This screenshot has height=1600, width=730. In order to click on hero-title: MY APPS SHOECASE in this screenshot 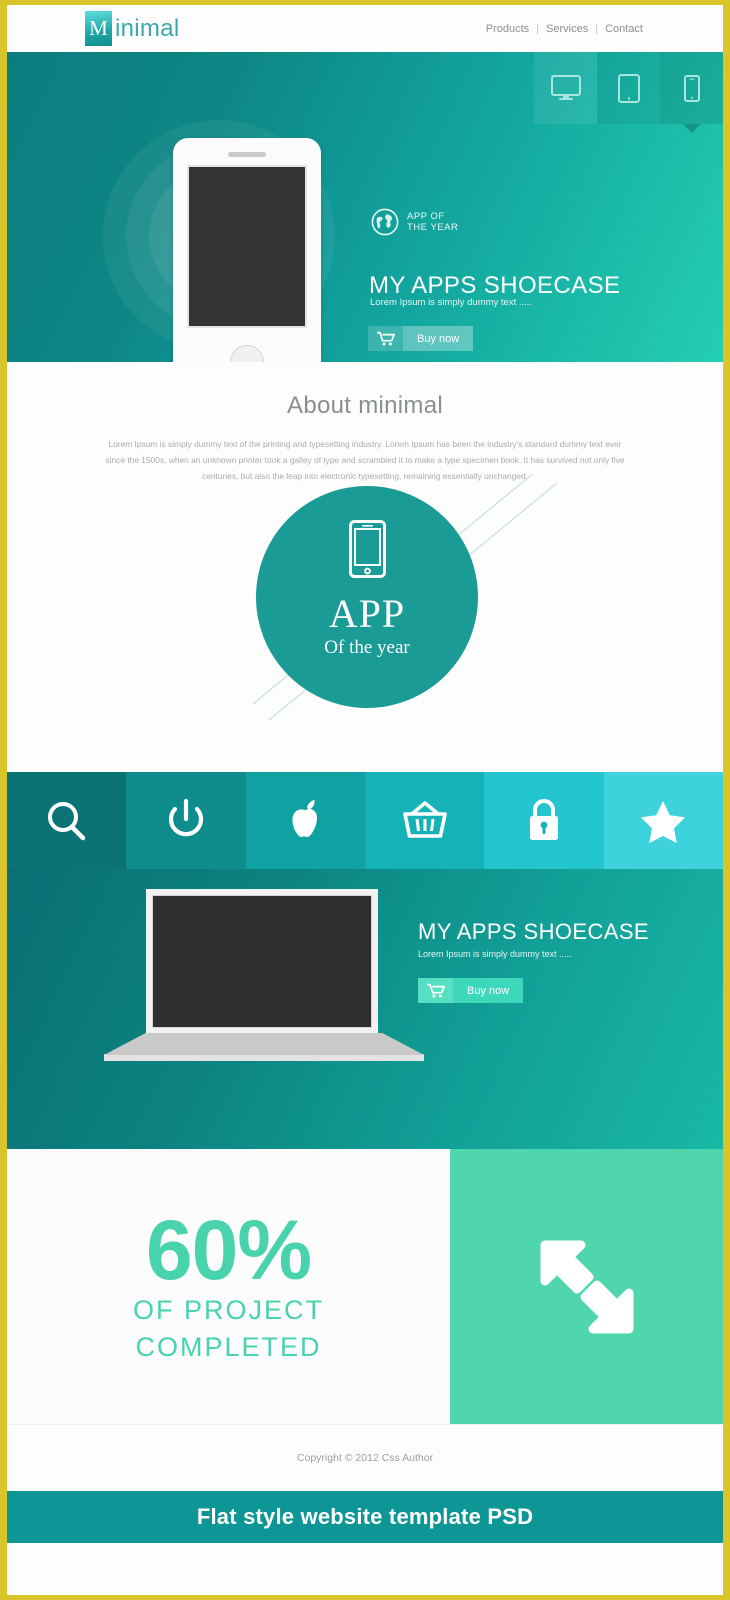, I will do `click(495, 285)`.